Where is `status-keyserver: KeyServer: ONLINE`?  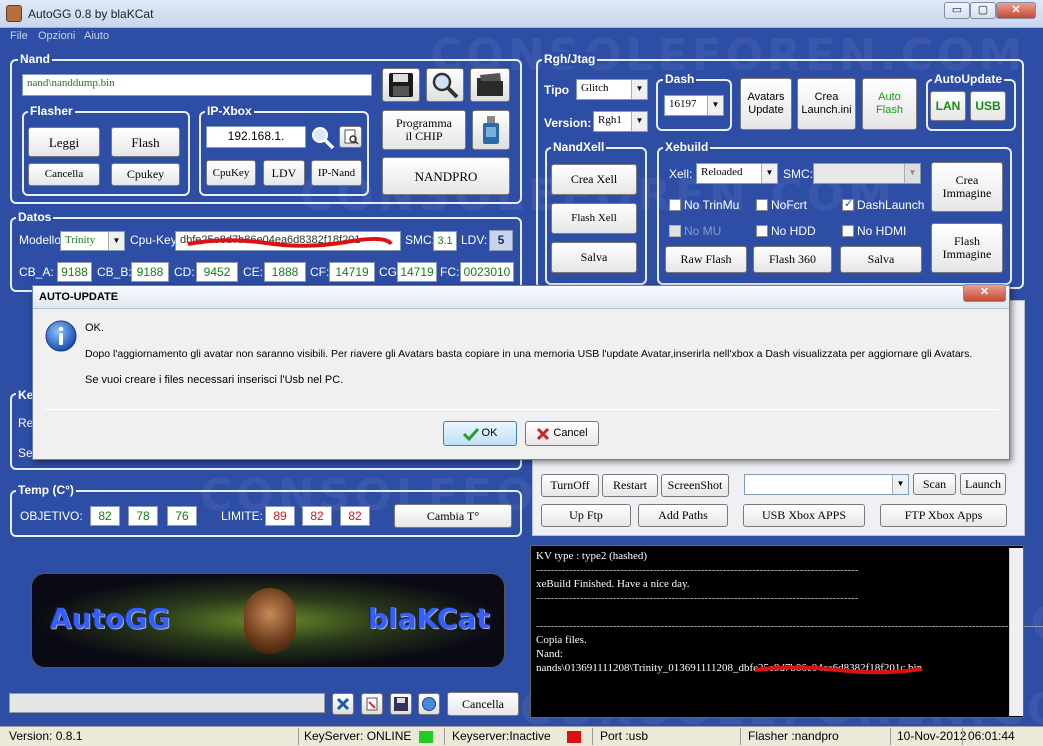 status-keyserver: KeyServer: ONLINE is located at coordinates (358, 736).